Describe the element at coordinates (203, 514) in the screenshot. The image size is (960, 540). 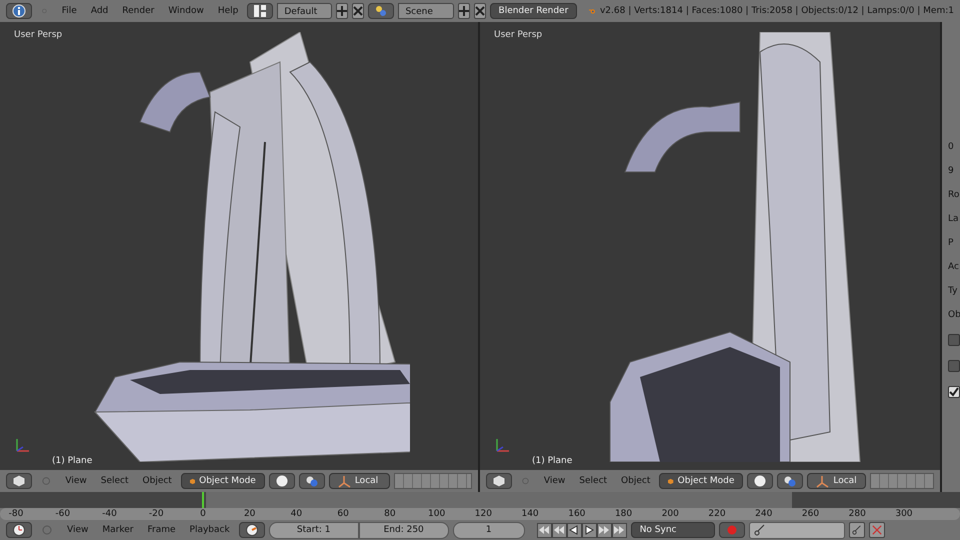
I see `frame-number: 0` at that location.